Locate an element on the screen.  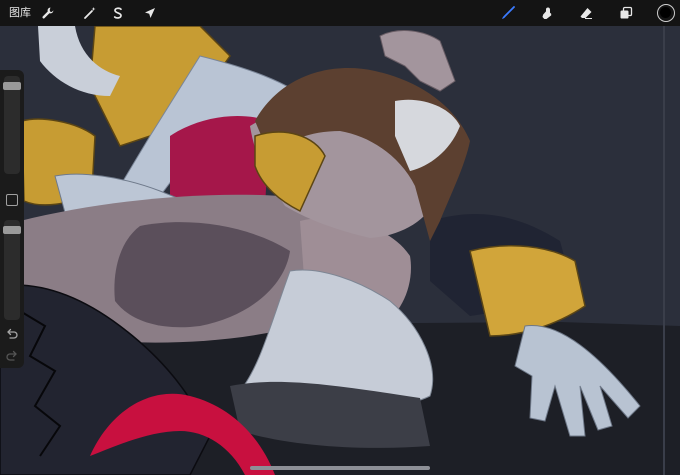
eraser-icon is located at coordinates (586, 13).